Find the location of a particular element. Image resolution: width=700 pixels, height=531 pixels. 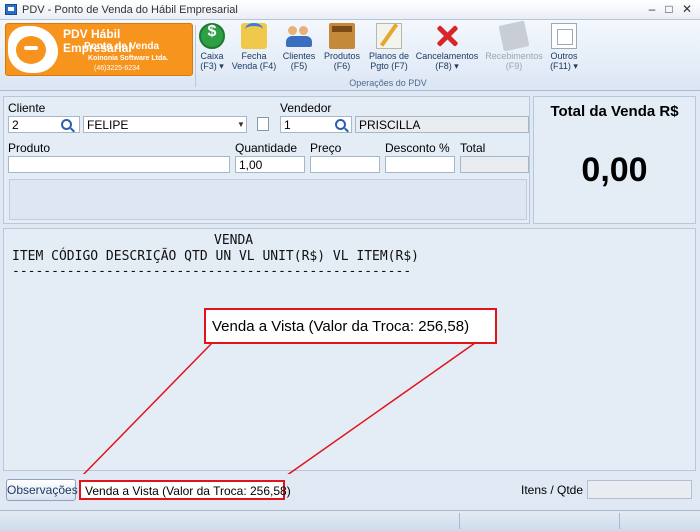

clientes-button: Clientes (F5) is located at coordinates (299, 50).